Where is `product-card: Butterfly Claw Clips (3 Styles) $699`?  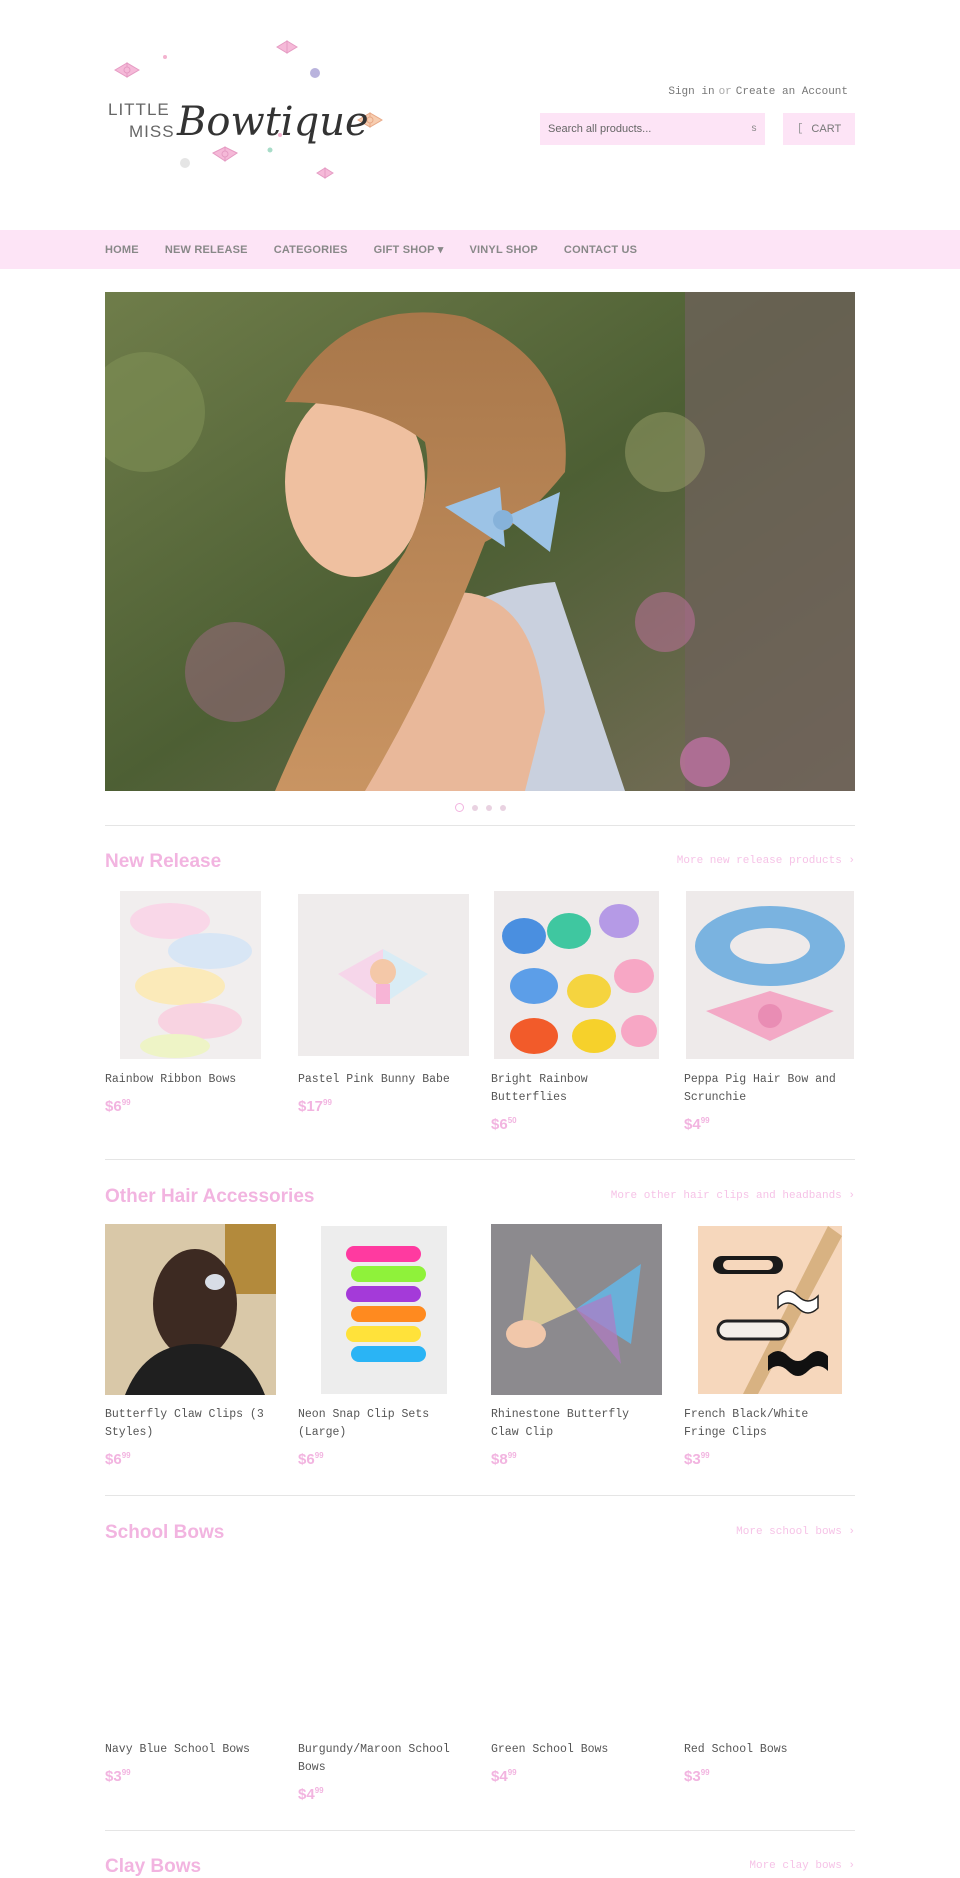 product-card: Butterfly Claw Clips (3 Styles) $699 is located at coordinates (190, 1346).